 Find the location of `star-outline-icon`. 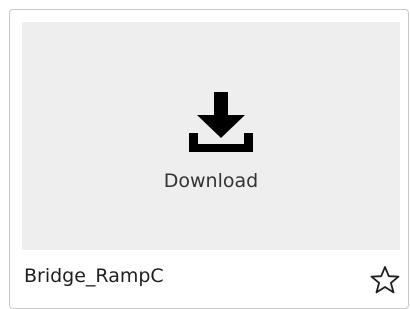

star-outline-icon is located at coordinates (385, 280).